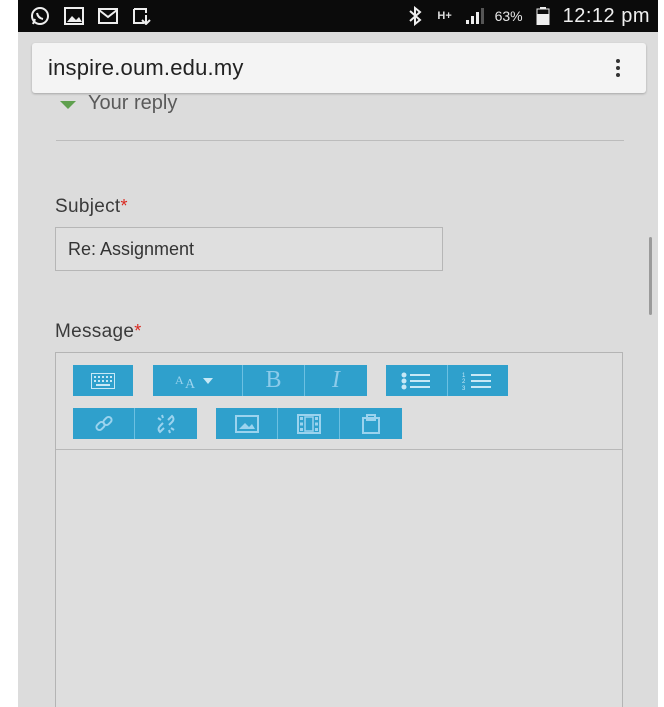 The height and width of the screenshot is (707, 664). Describe the element at coordinates (339, 401) in the screenshot. I see `editor-toolbar: AA B I 123` at that location.